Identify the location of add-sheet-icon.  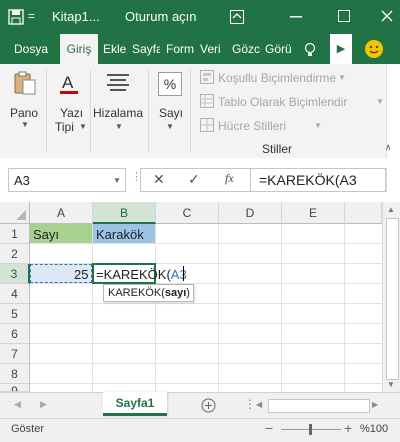
(208, 405).